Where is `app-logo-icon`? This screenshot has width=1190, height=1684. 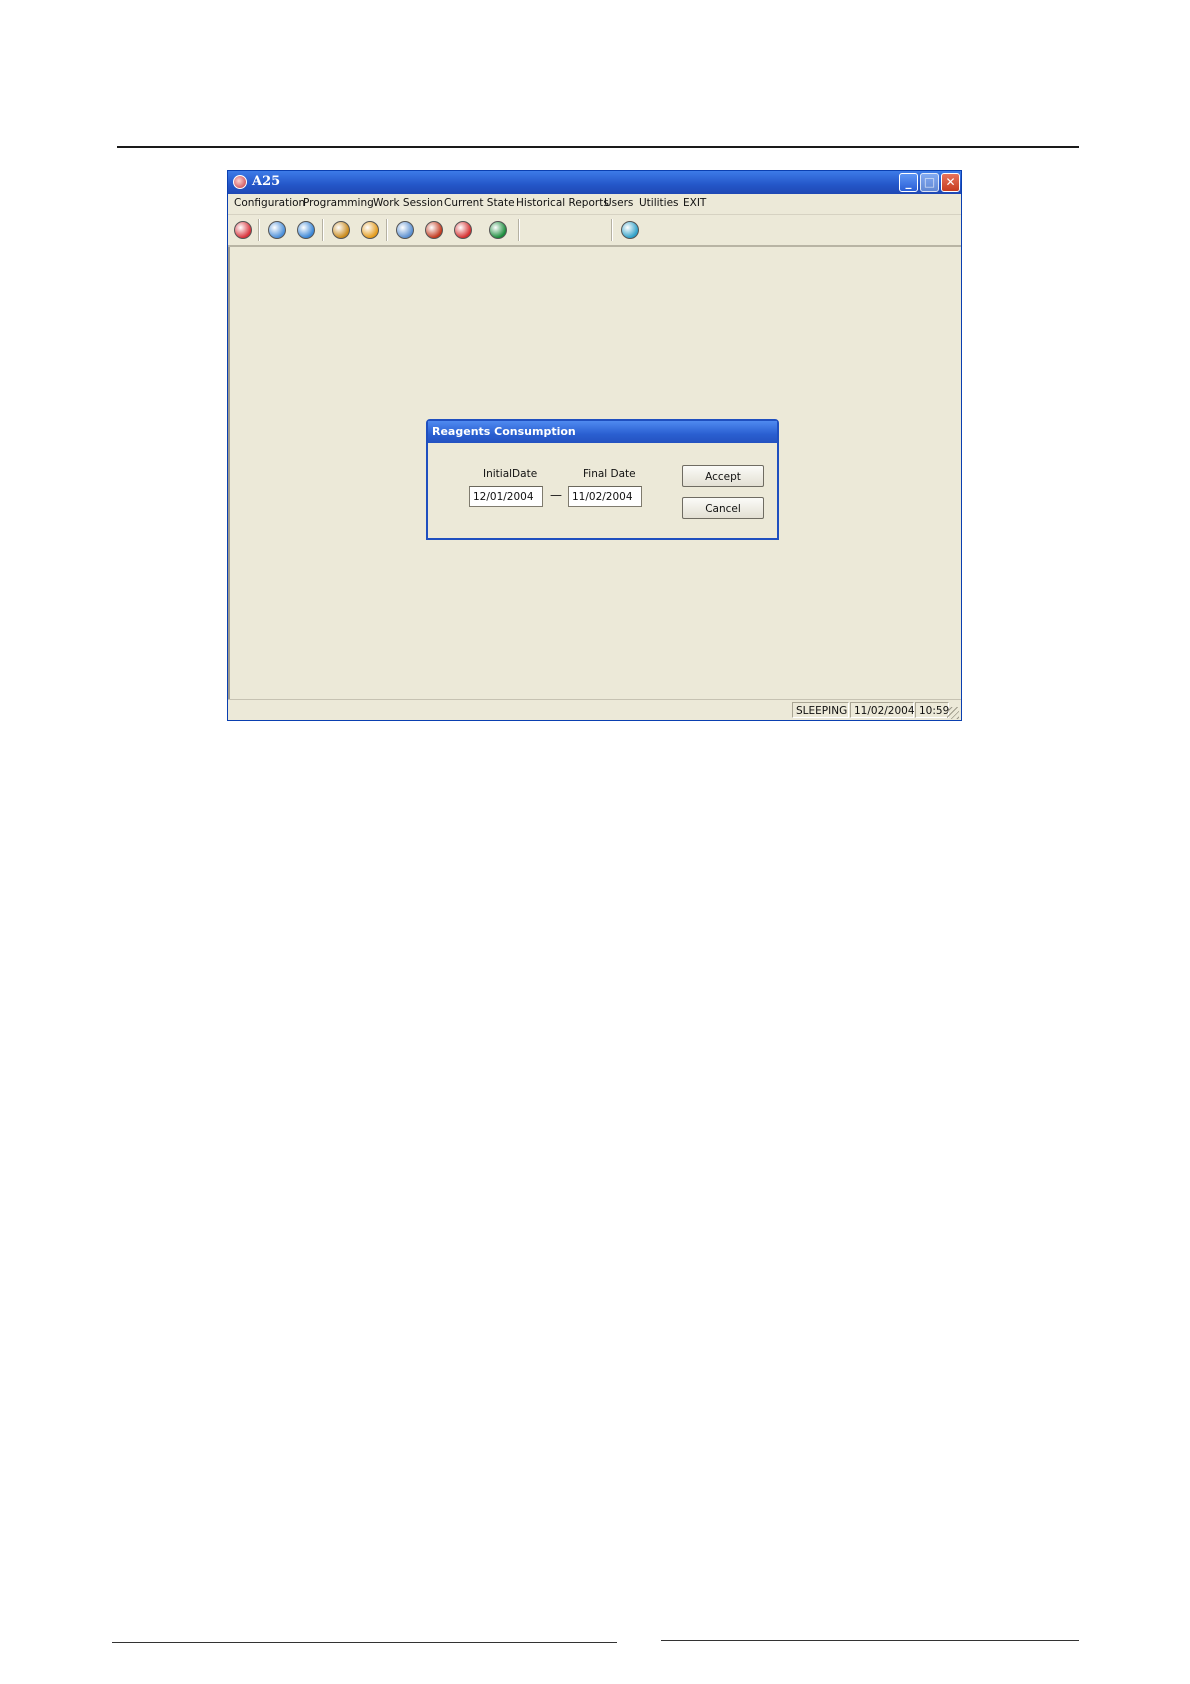 app-logo-icon is located at coordinates (240, 182).